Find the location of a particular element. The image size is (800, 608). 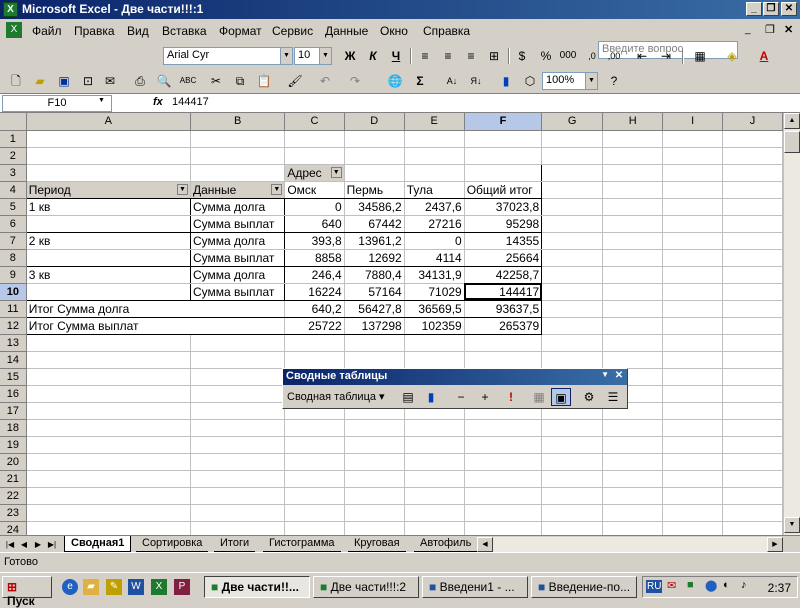

row-header: 22 is located at coordinates (13, 496).